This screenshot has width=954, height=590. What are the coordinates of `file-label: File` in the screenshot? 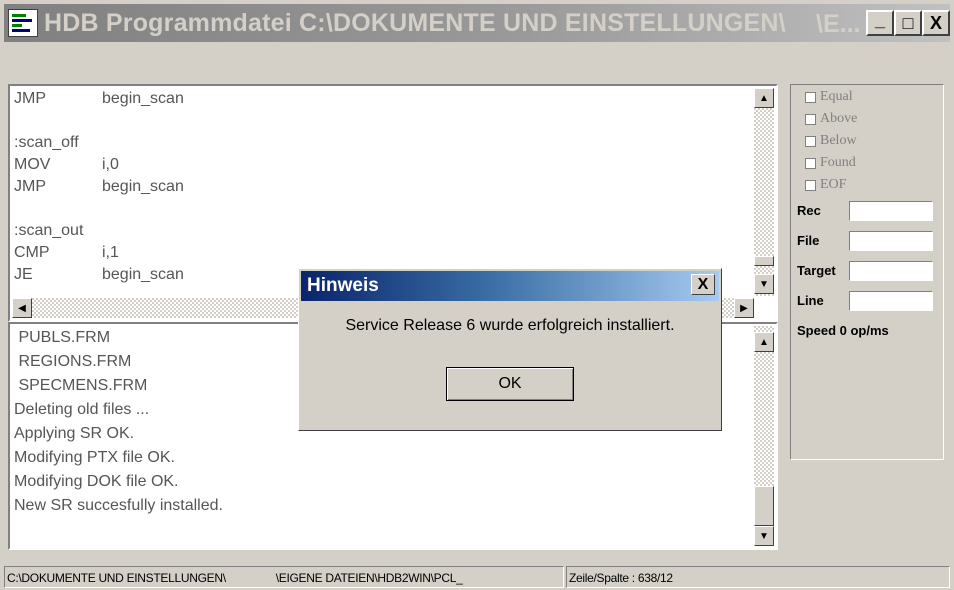 It's located at (808, 240).